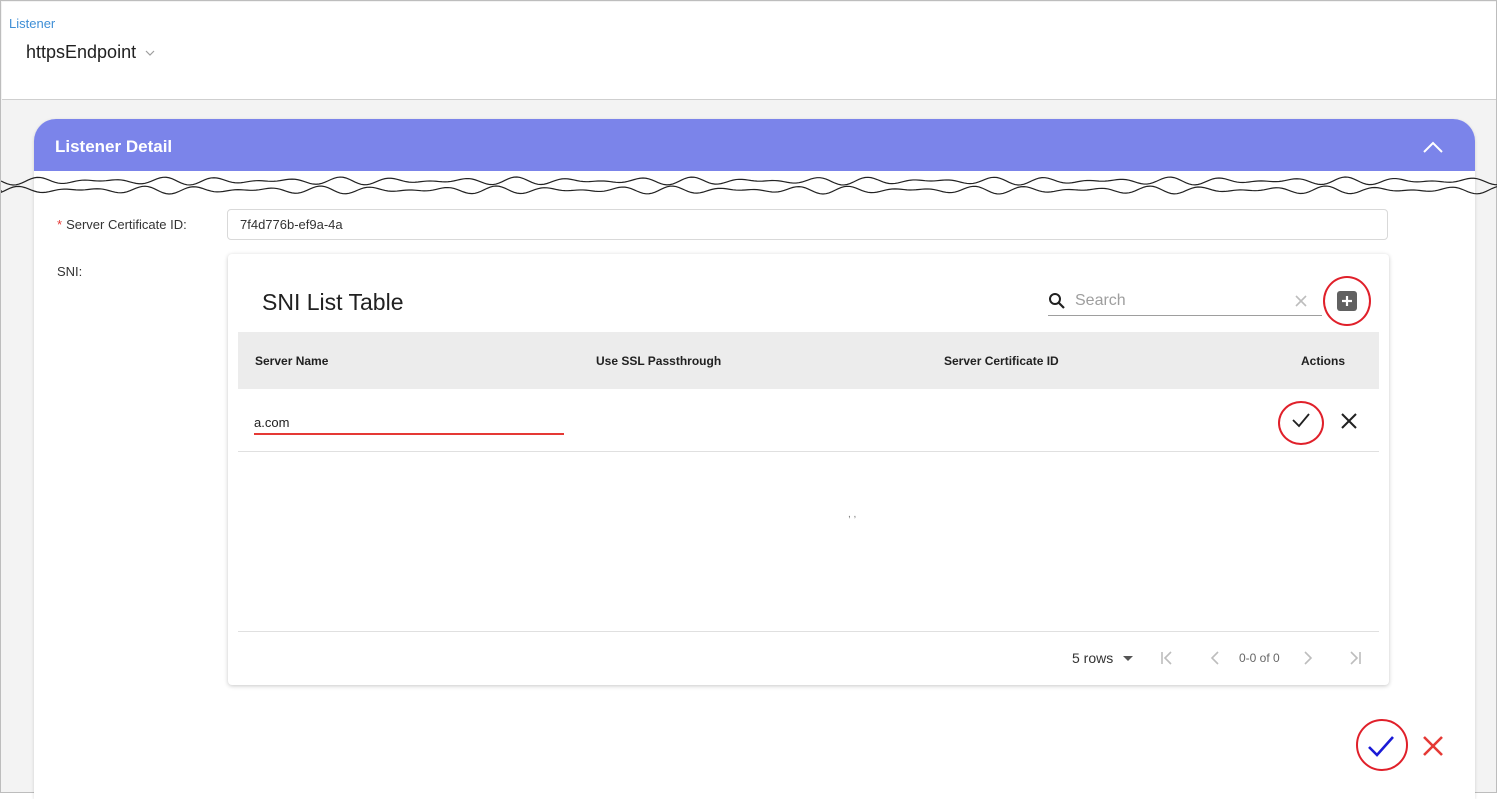 The height and width of the screenshot is (799, 1497). Describe the element at coordinates (808, 420) in the screenshot. I see `table-row-editing` at that location.